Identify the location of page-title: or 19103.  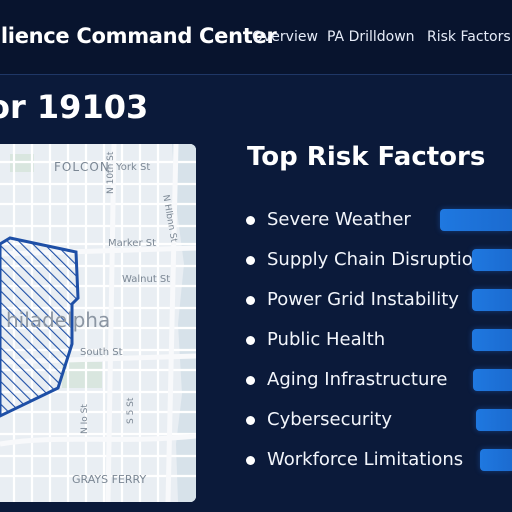
(74, 107).